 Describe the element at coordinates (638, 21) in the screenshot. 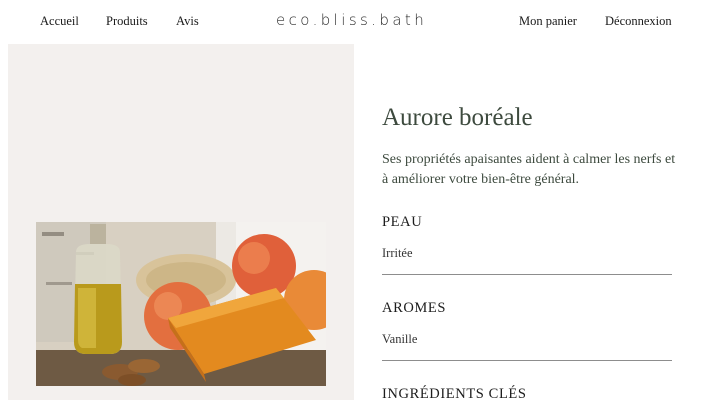

I see `nav-link-logout: Déconnexion` at that location.